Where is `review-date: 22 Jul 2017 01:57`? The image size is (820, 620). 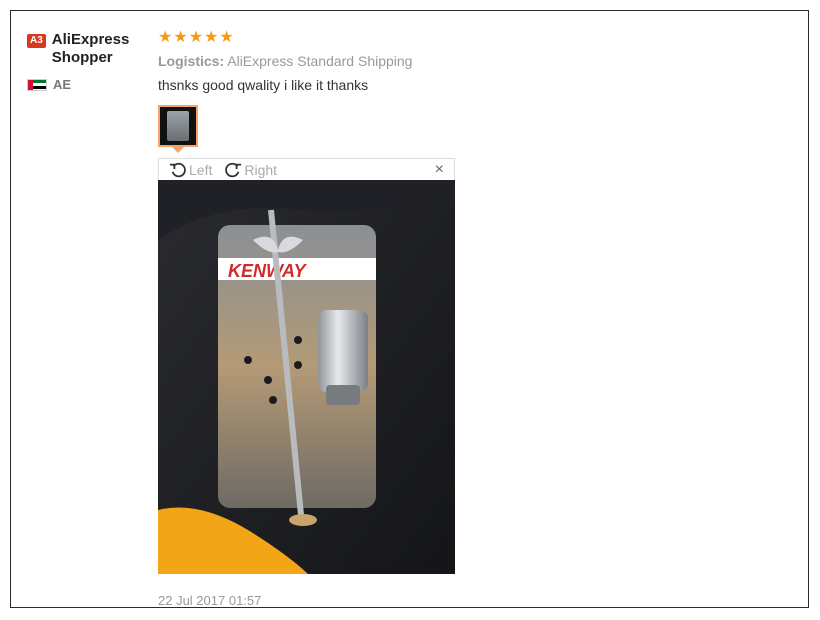 review-date: 22 Jul 2017 01:57 is located at coordinates (210, 600).